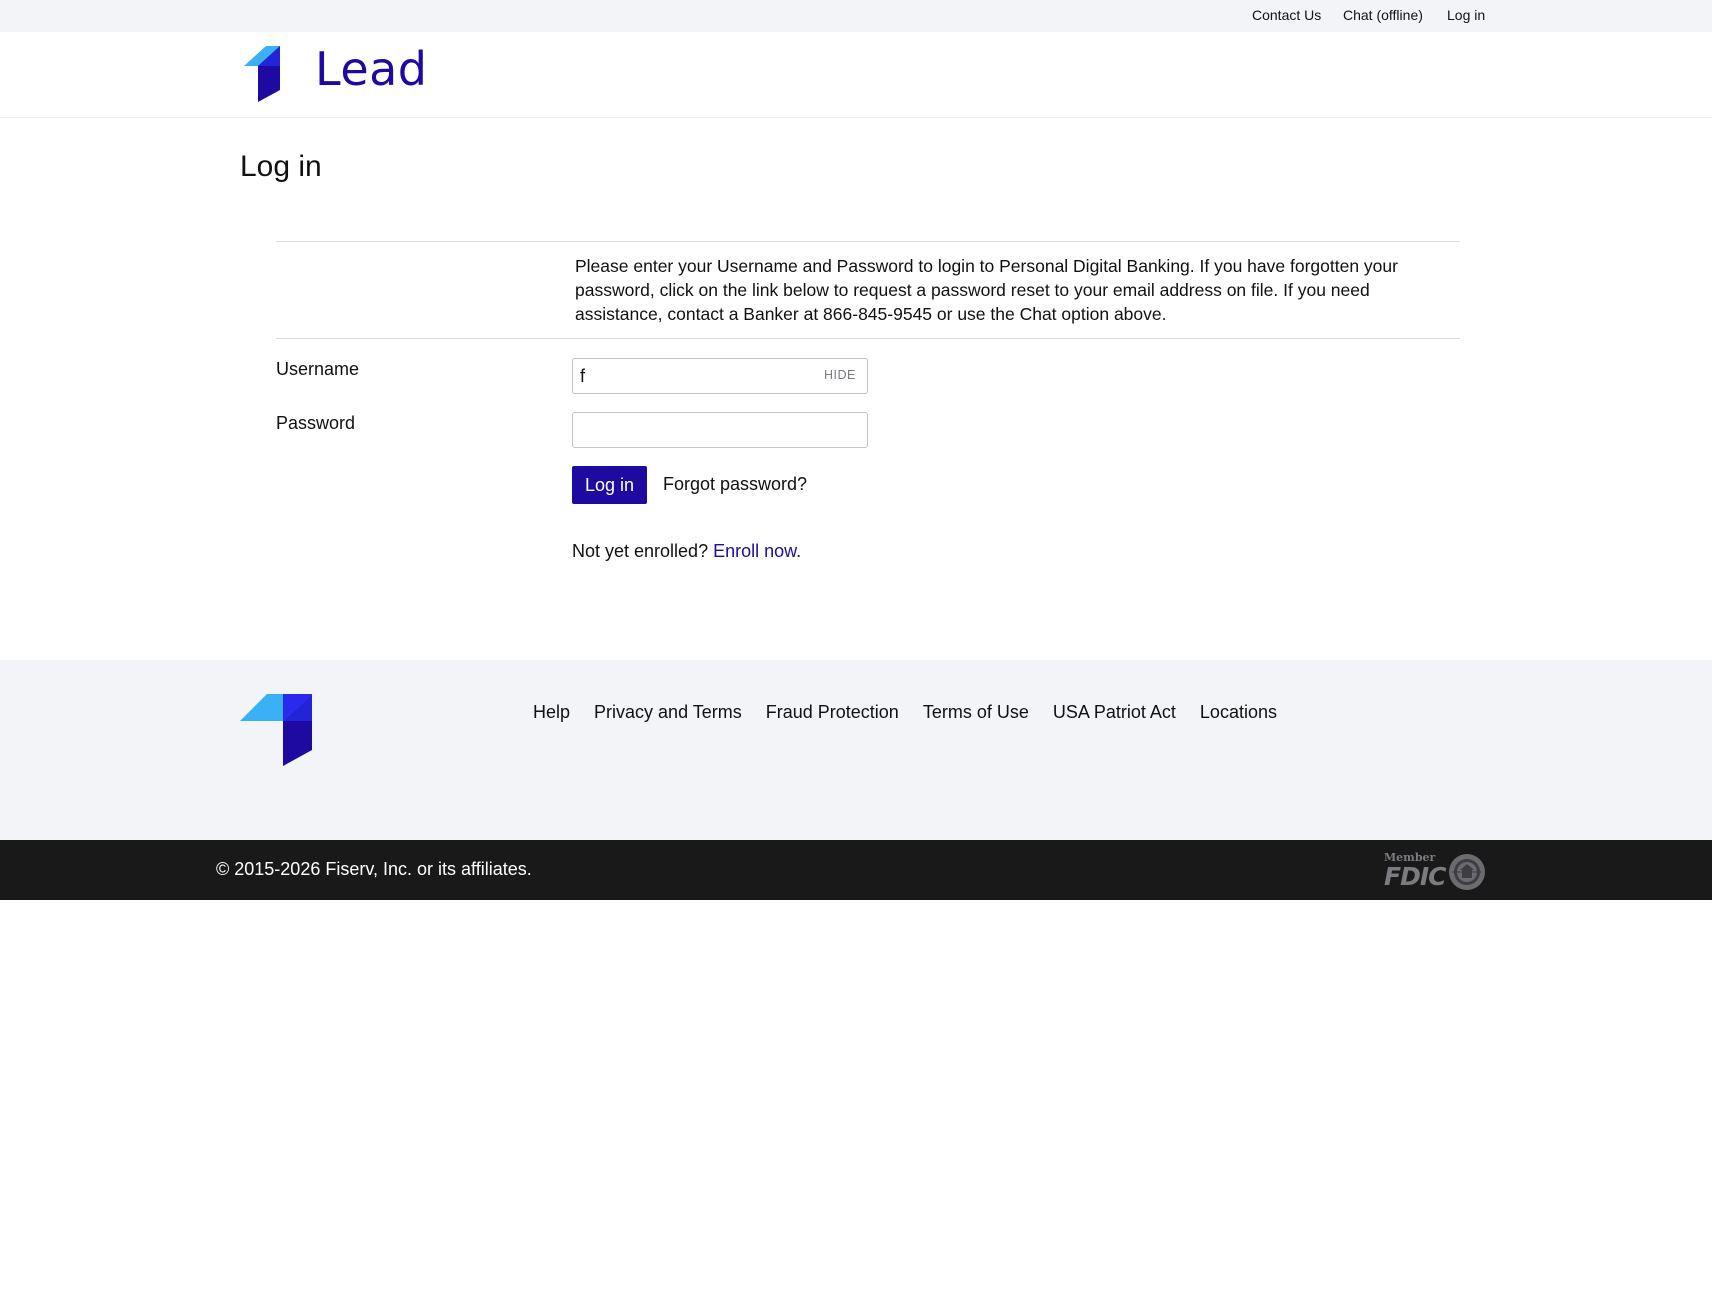  Describe the element at coordinates (276, 732) in the screenshot. I see `footer-logo-icon` at that location.